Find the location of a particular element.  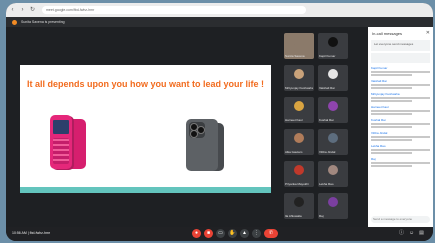

participant-name: Kapil Kumar is located at coordinates (327, 56).